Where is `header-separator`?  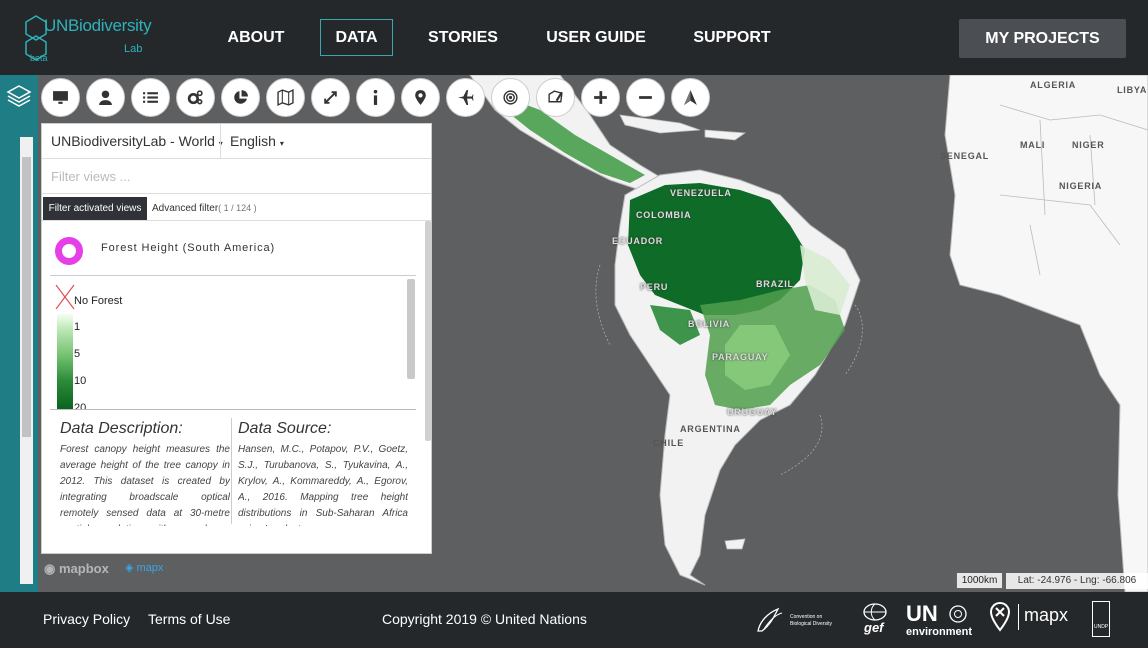 header-separator is located at coordinates (220, 141).